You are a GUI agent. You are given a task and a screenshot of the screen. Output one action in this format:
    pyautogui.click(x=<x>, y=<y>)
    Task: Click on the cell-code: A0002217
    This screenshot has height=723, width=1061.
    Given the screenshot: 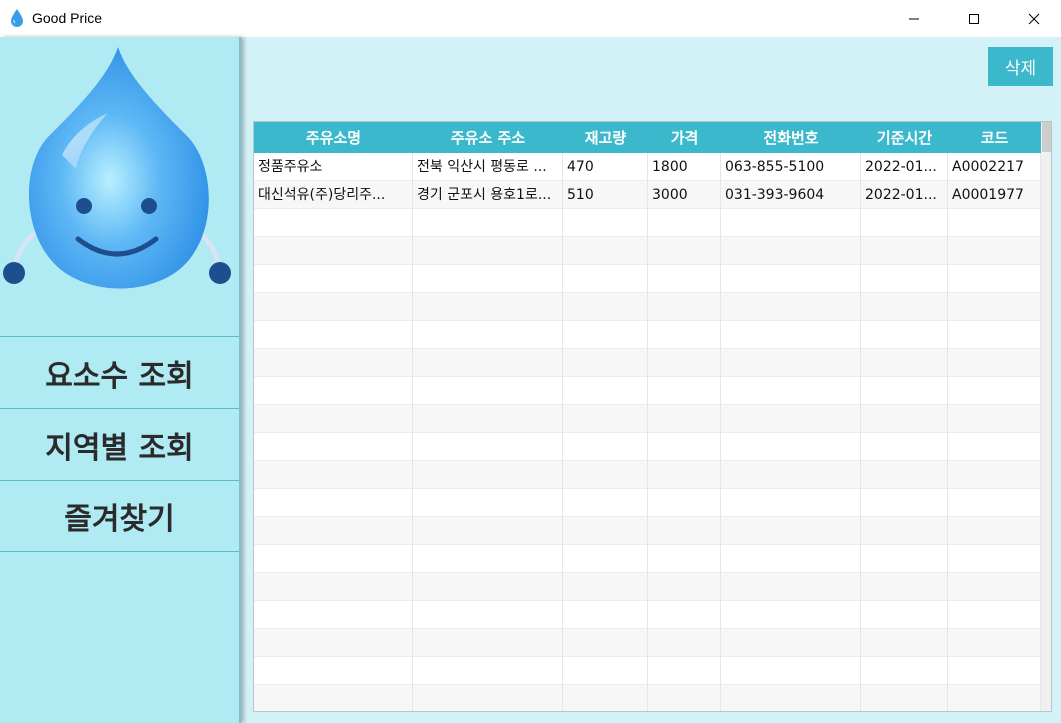 What is the action you would take?
    pyautogui.click(x=988, y=167)
    